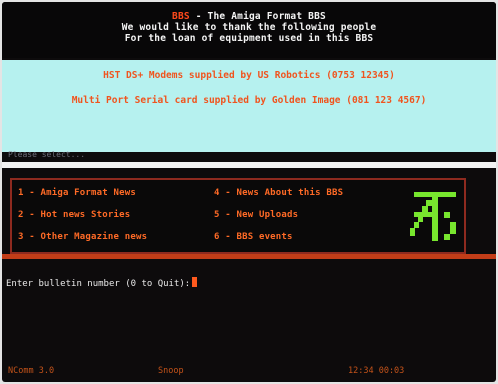 This screenshot has width=498, height=384. I want to click on menu-item-hot-news-stories: 2 - Hot news Stories, so click(74, 215).